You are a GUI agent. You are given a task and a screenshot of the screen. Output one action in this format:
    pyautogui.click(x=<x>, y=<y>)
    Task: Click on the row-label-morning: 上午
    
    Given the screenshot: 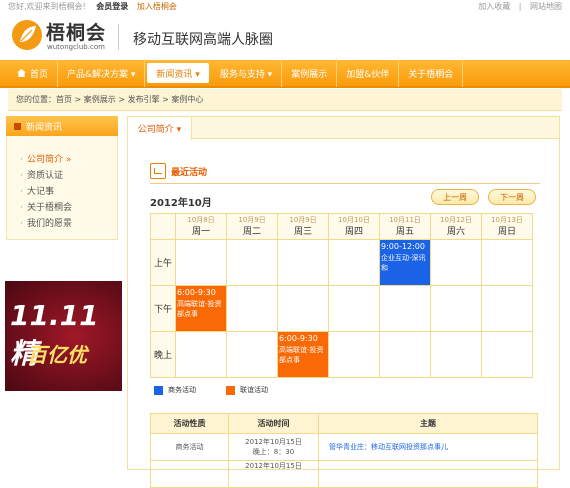 What is the action you would take?
    pyautogui.click(x=163, y=262)
    